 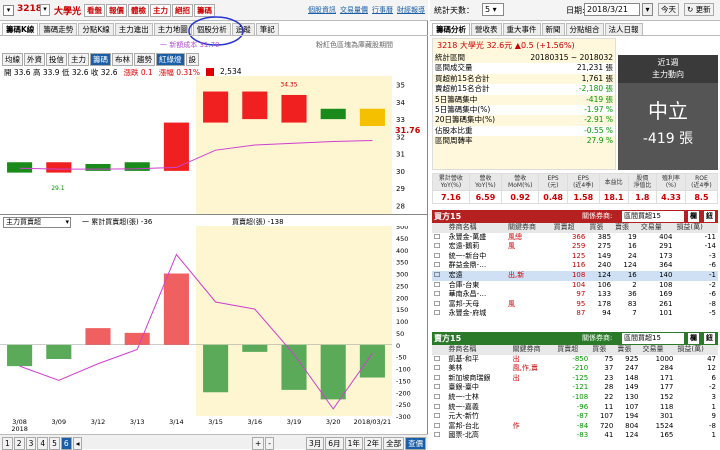 What do you see at coordinates (486, 29) in the screenshot?
I see `tab-revenue: 營收表` at bounding box center [486, 29].